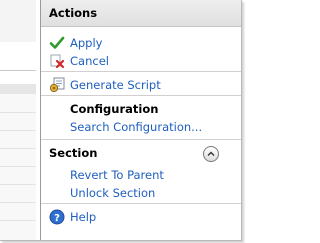 The image size is (320, 243). What do you see at coordinates (141, 153) in the screenshot?
I see `section-header: Section` at bounding box center [141, 153].